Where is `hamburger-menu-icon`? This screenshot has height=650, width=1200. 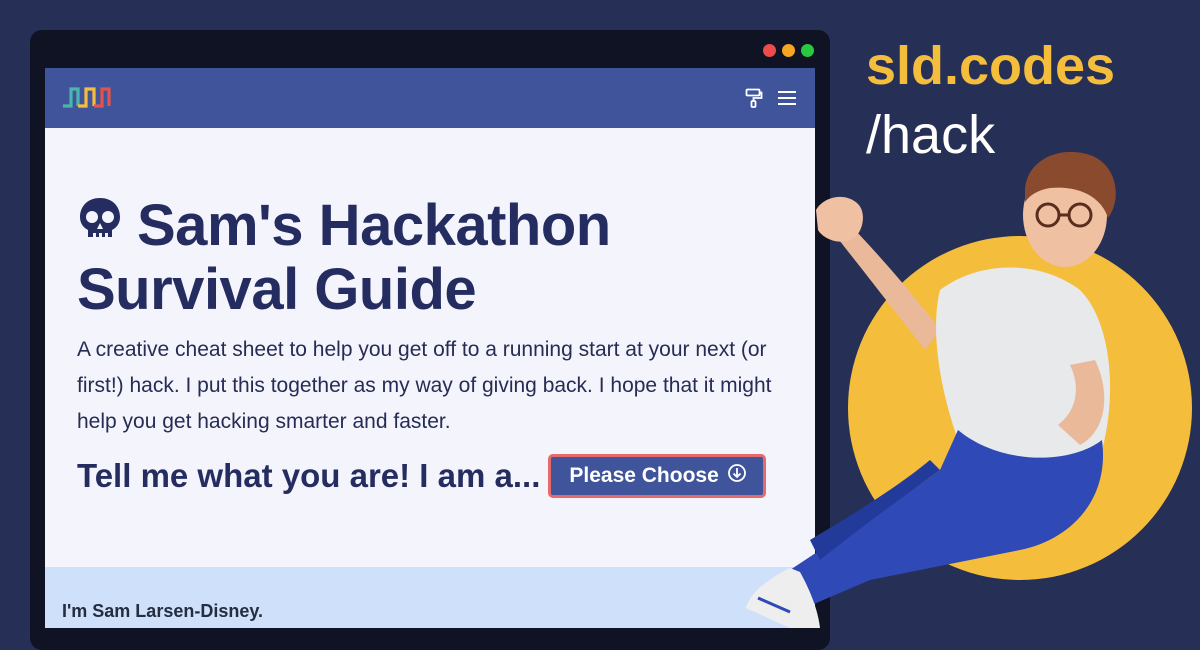 hamburger-menu-icon is located at coordinates (787, 100).